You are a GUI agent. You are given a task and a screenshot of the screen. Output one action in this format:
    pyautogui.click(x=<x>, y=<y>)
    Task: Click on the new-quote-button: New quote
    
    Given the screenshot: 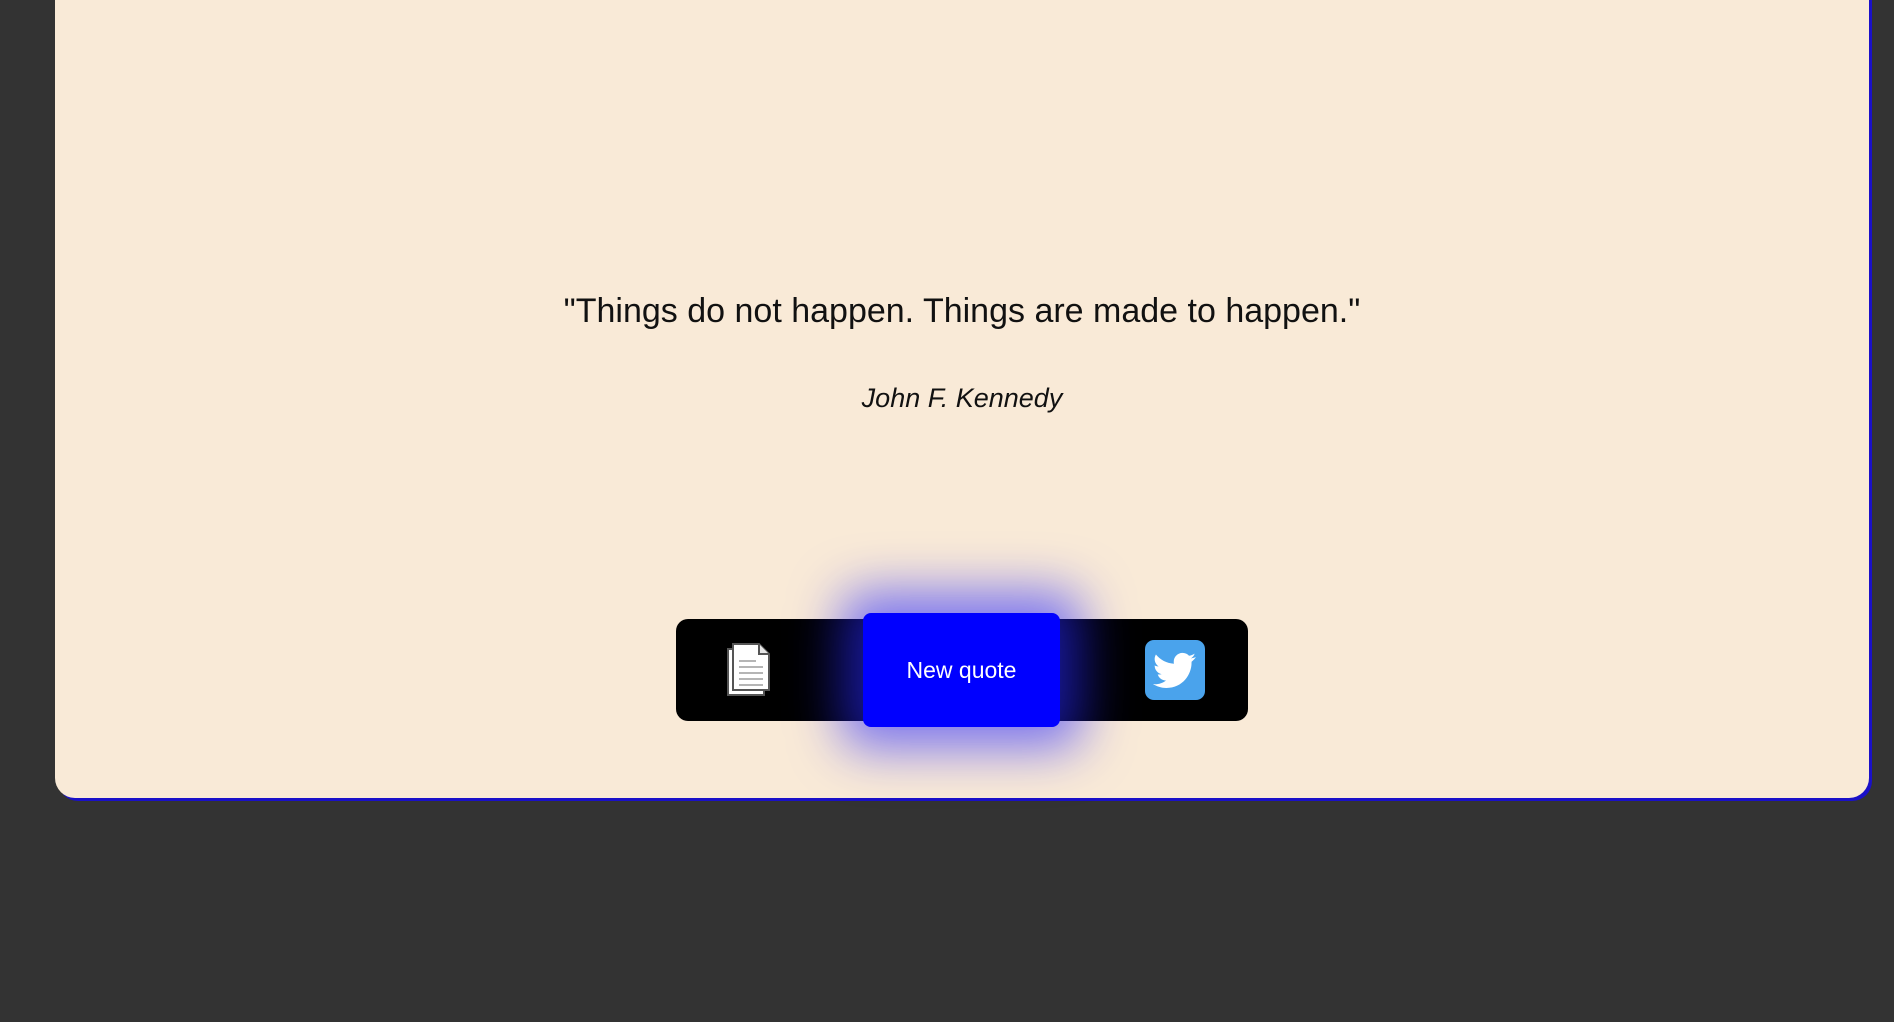 What is the action you would take?
    pyautogui.click(x=961, y=670)
    